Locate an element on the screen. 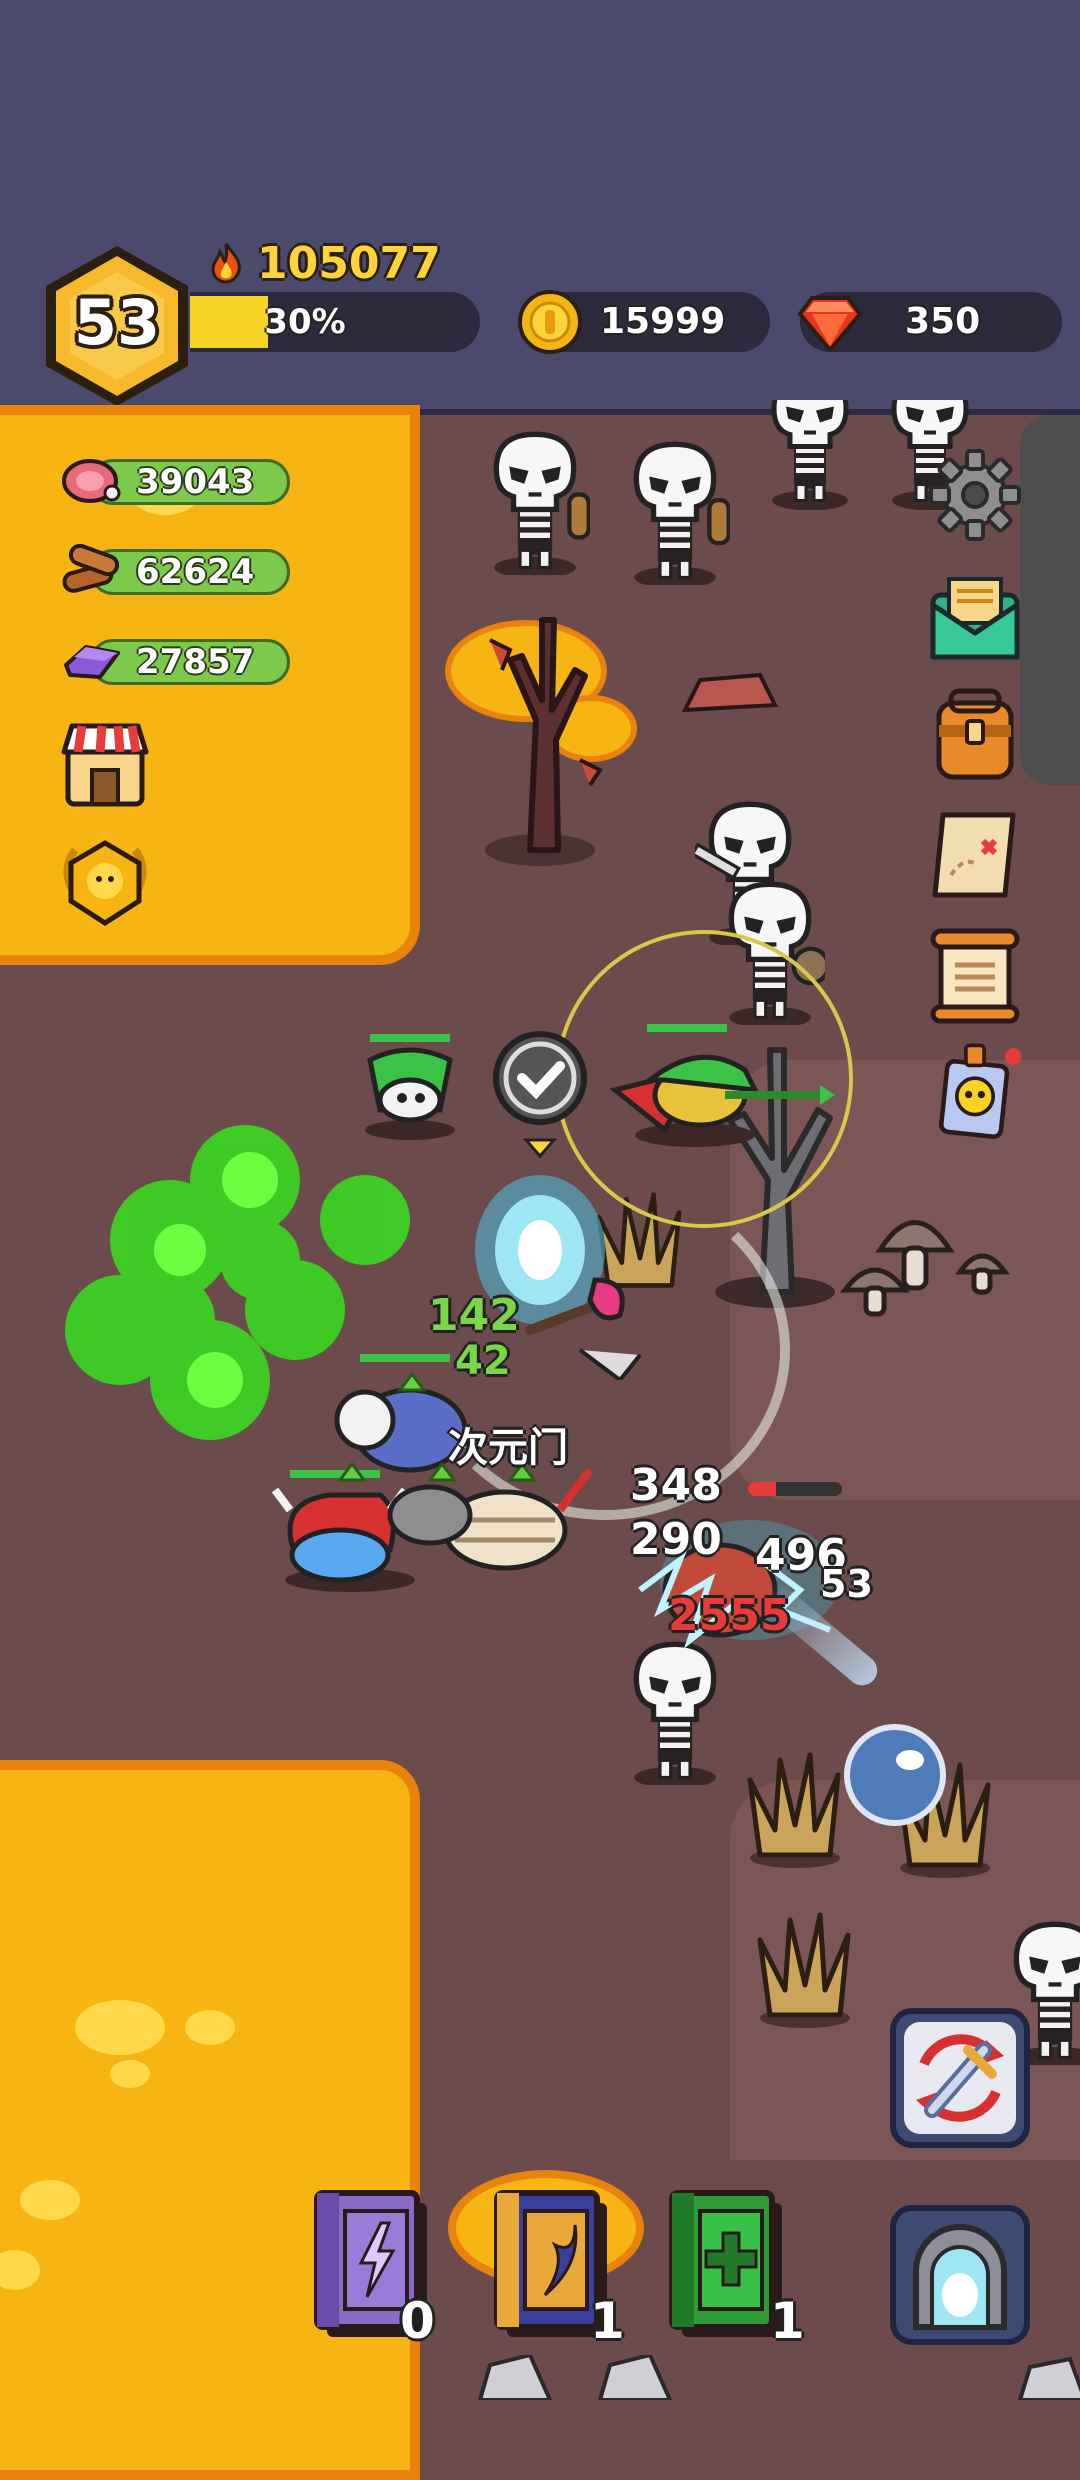 This screenshot has width=1080, height=2480. heal-number: 42 is located at coordinates (483, 1361).